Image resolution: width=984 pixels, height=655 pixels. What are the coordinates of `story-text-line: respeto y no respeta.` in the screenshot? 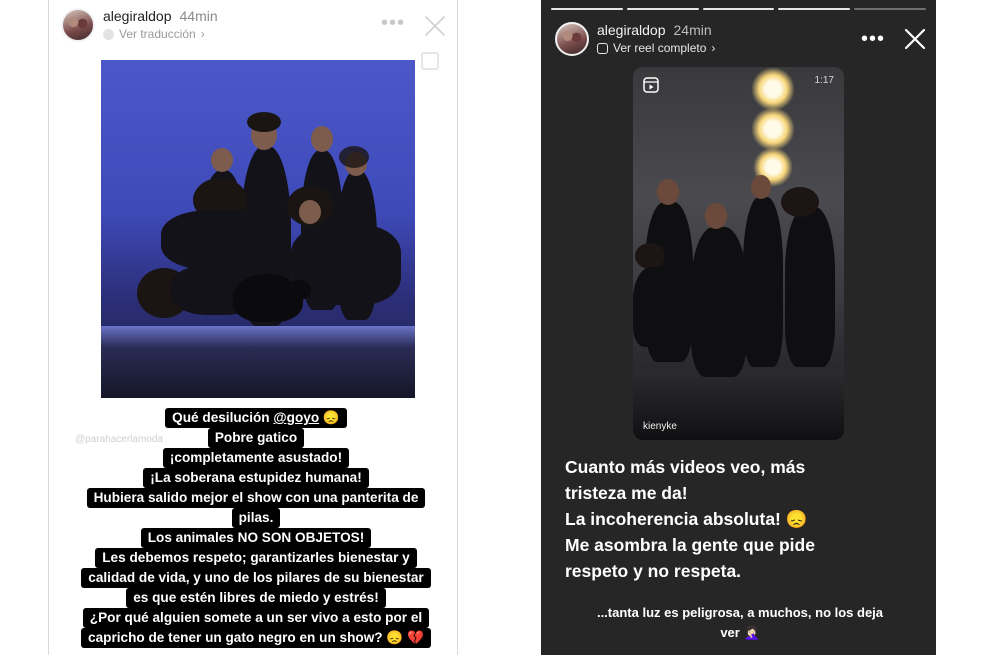 It's located at (653, 571).